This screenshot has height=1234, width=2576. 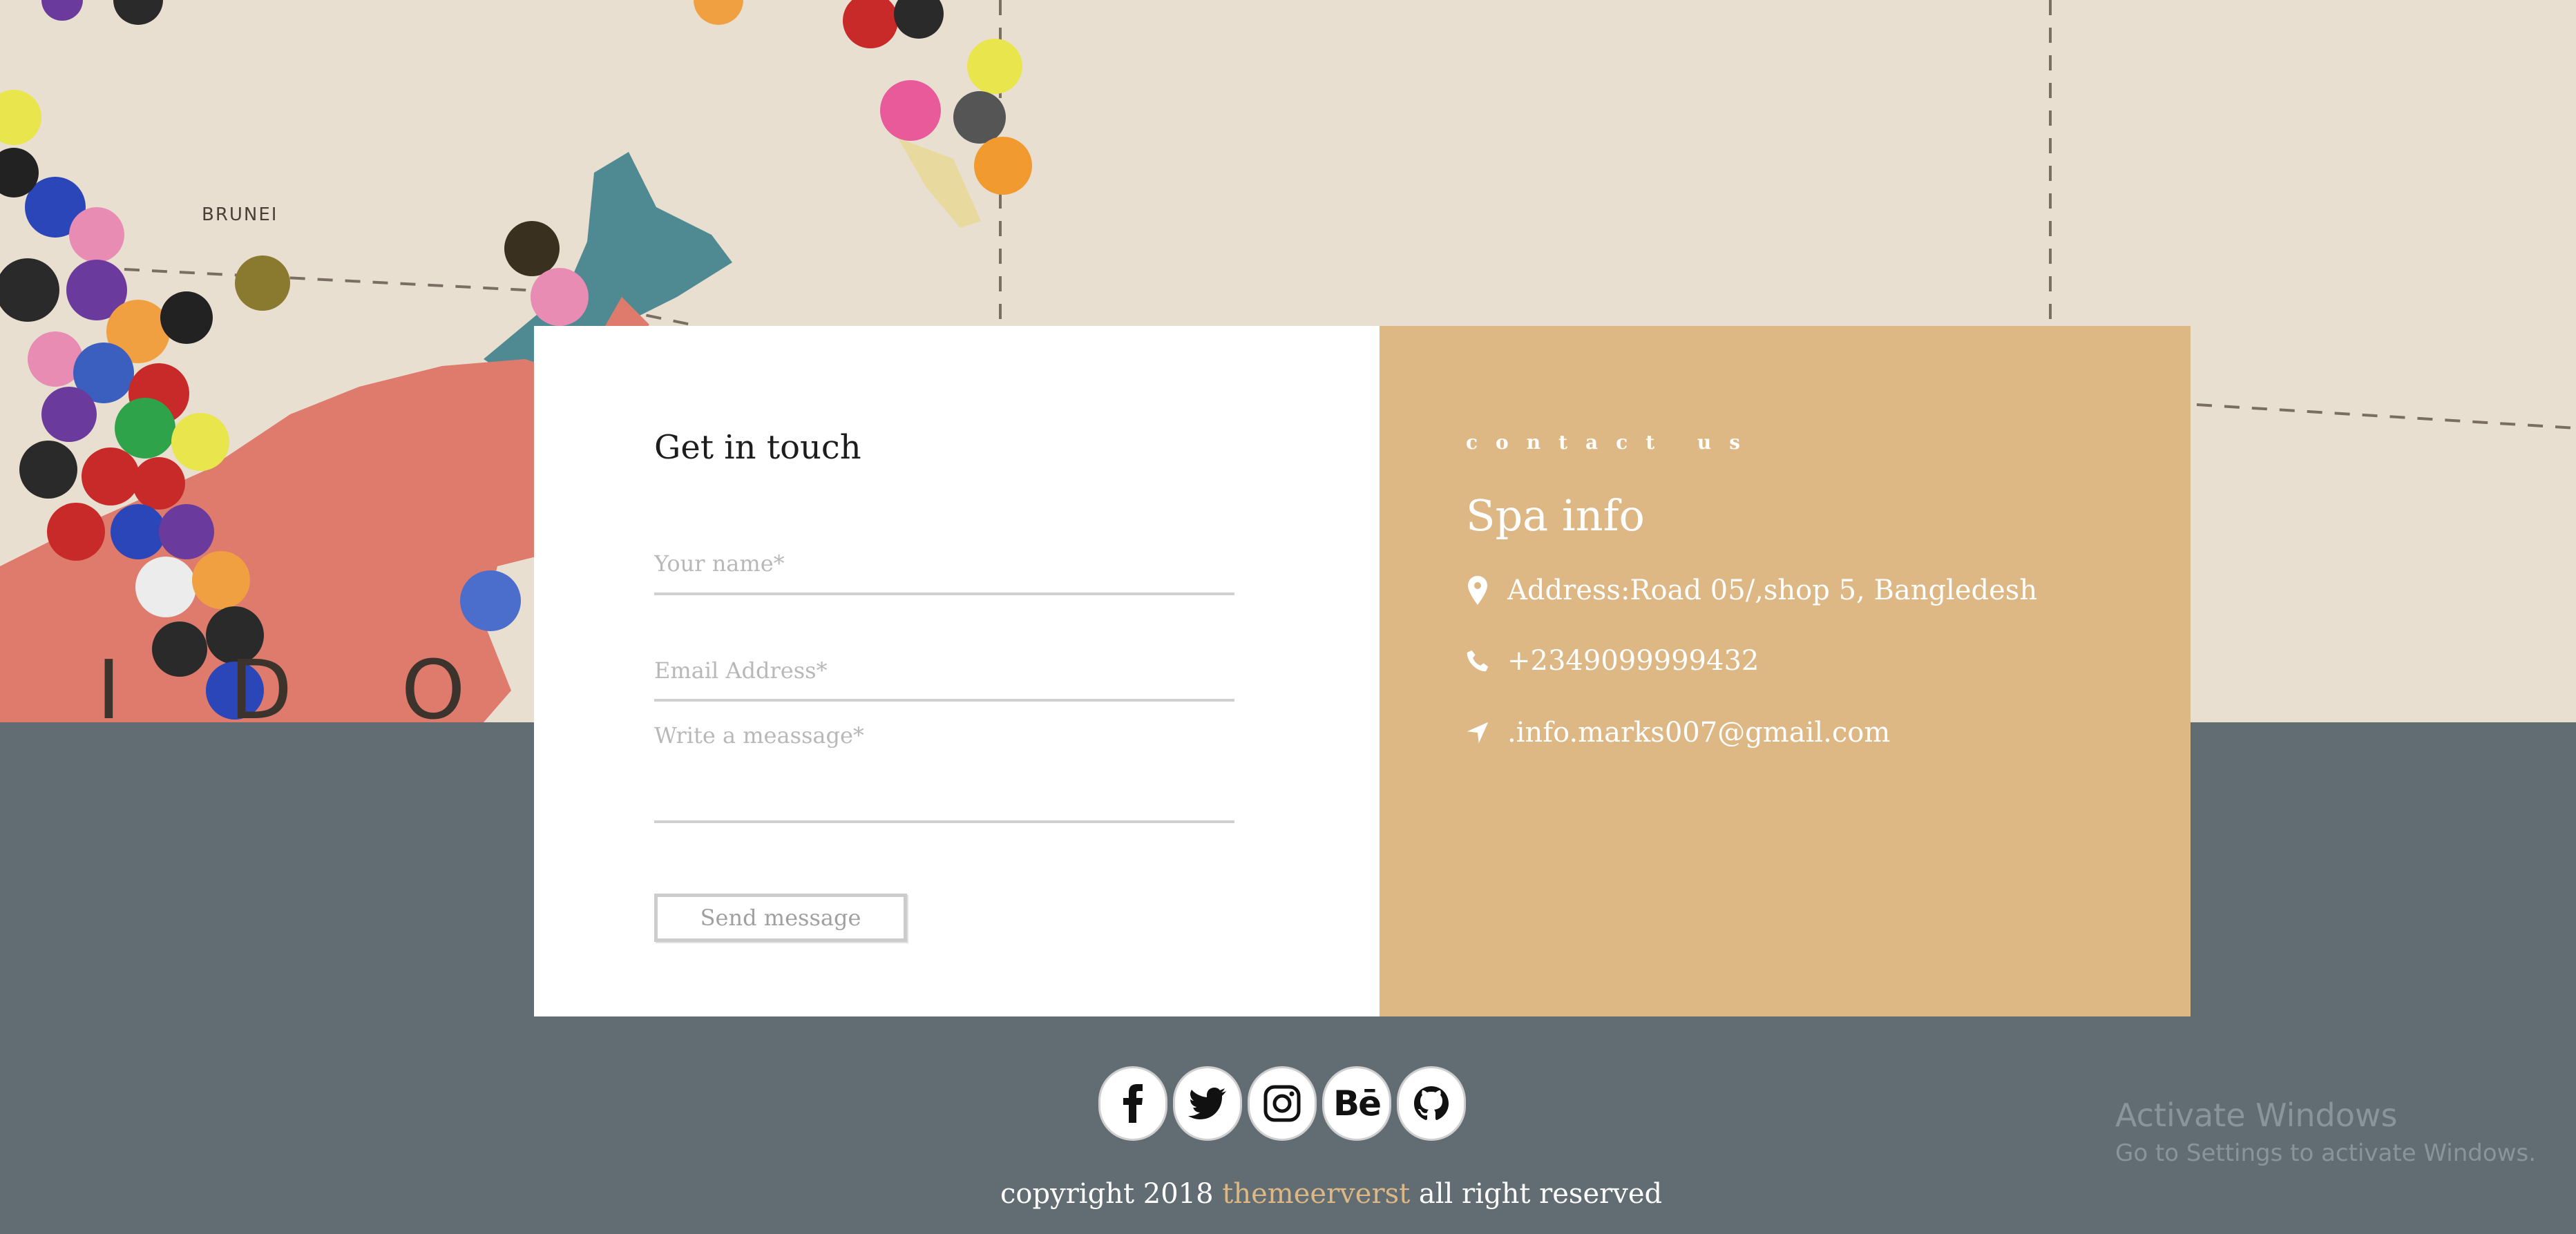 I want to click on copyright-prefix: copyright 2018, so click(x=1111, y=1194).